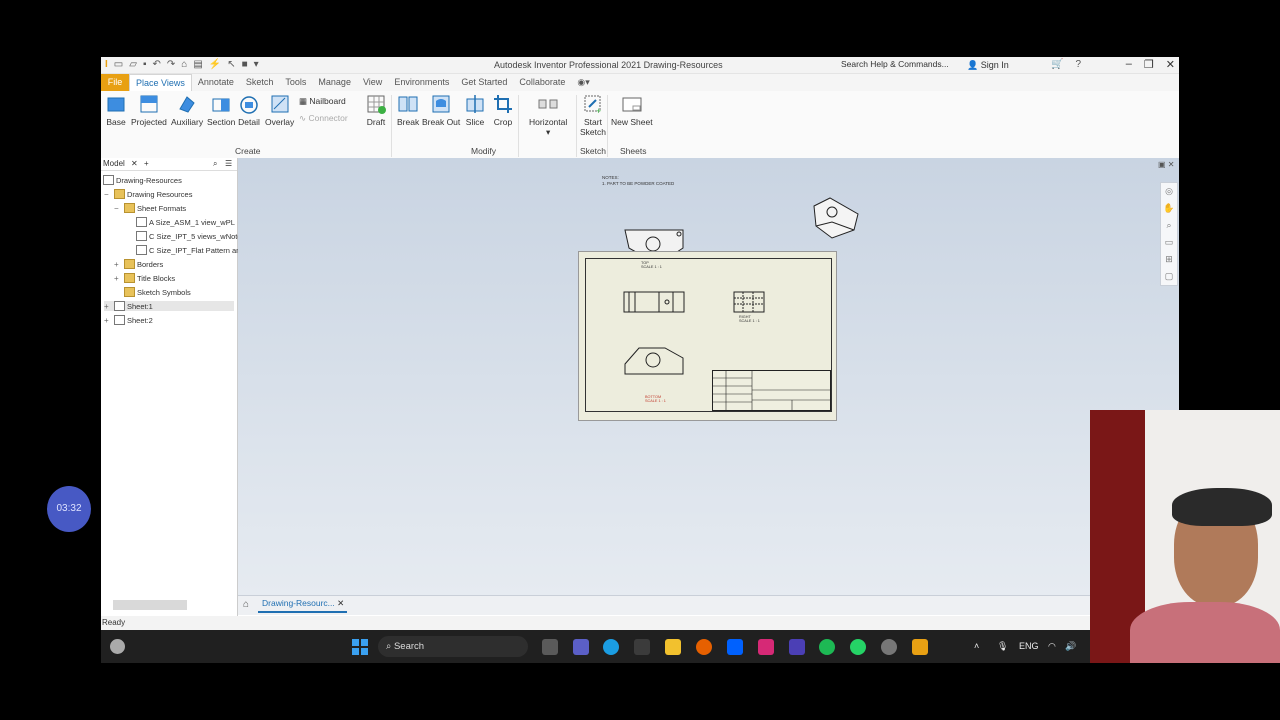 The image size is (1280, 720). What do you see at coordinates (484, 82) in the screenshot?
I see `tab-get-started: Get Started` at bounding box center [484, 82].